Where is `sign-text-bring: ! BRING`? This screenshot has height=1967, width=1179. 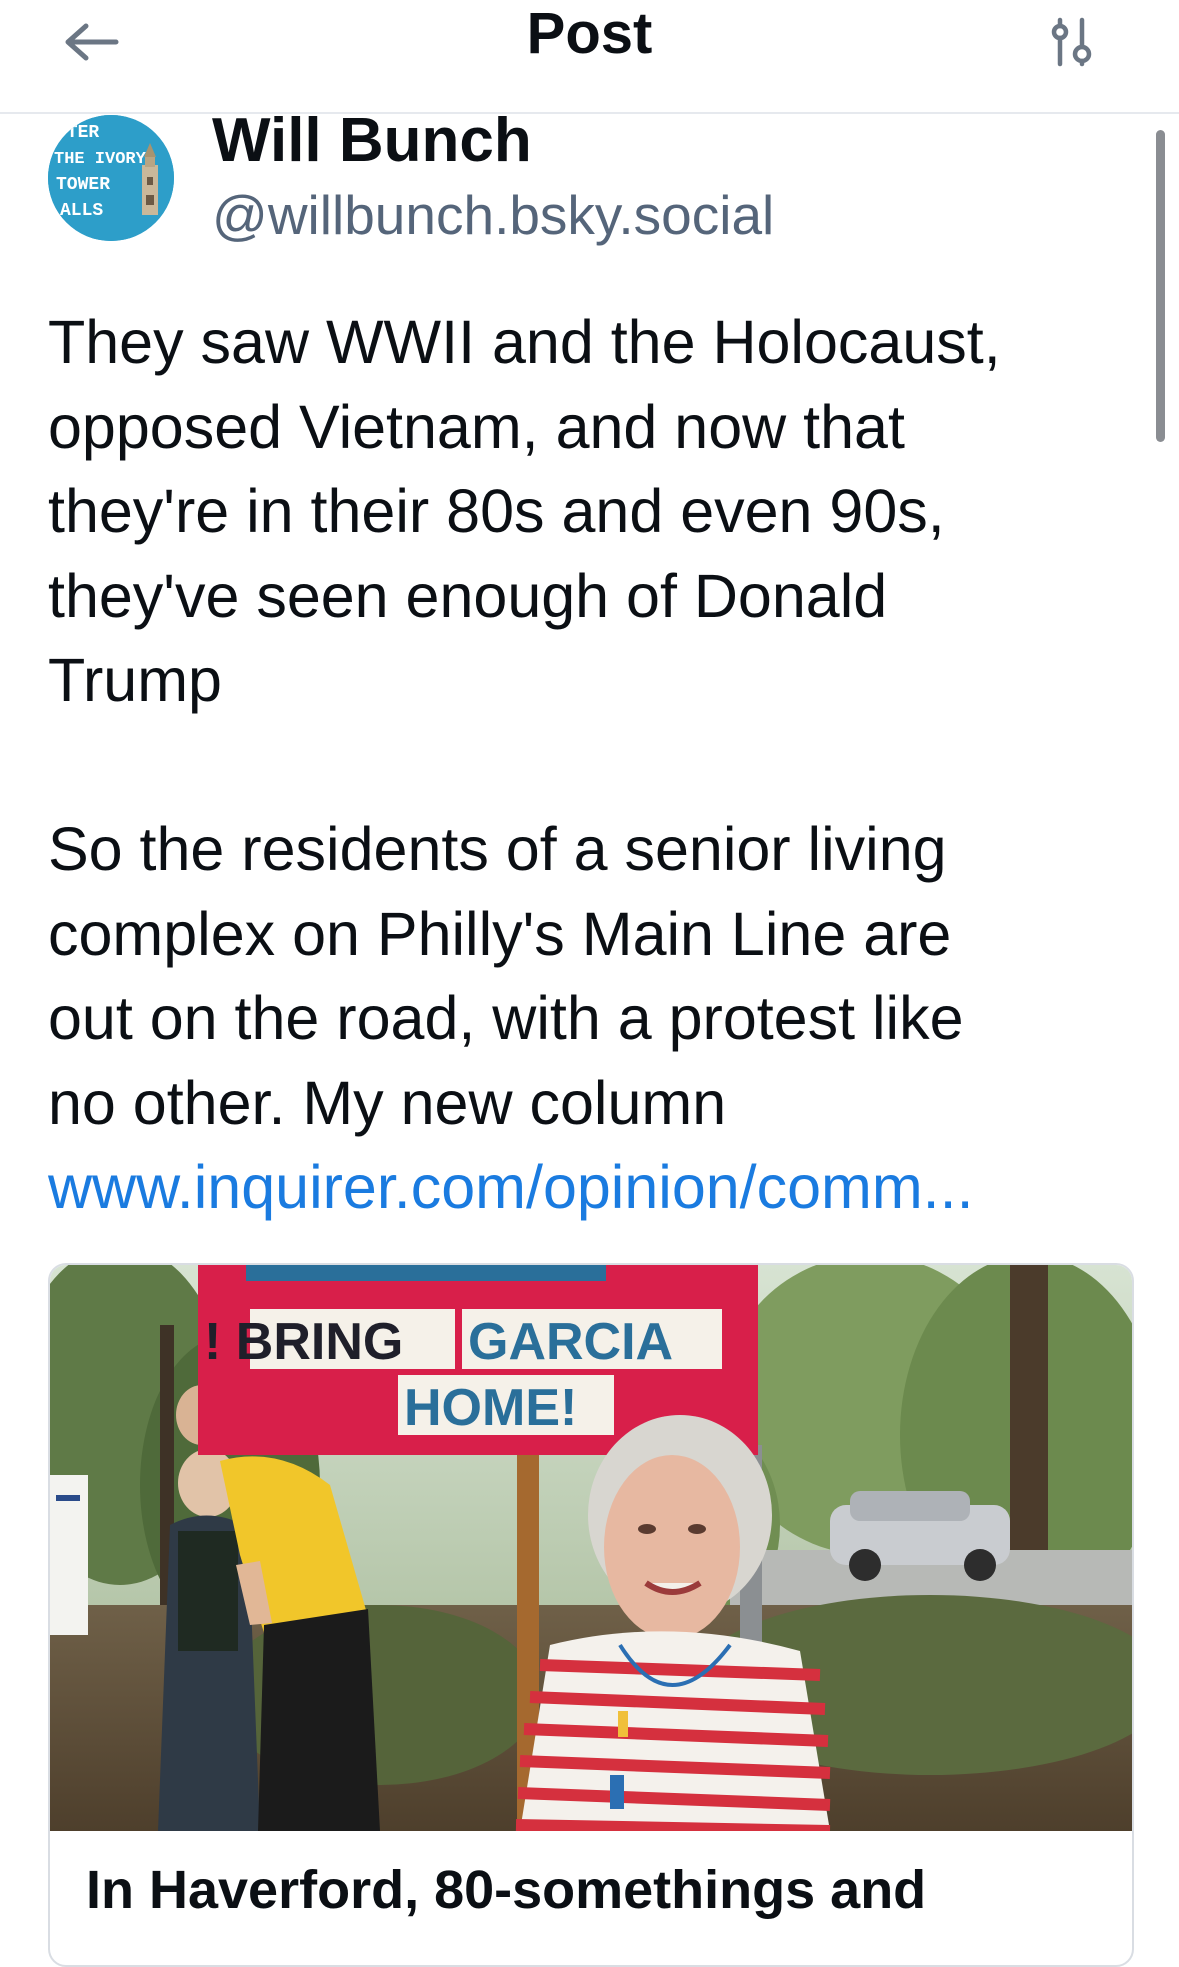 sign-text-bring: ! BRING is located at coordinates (303, 1342).